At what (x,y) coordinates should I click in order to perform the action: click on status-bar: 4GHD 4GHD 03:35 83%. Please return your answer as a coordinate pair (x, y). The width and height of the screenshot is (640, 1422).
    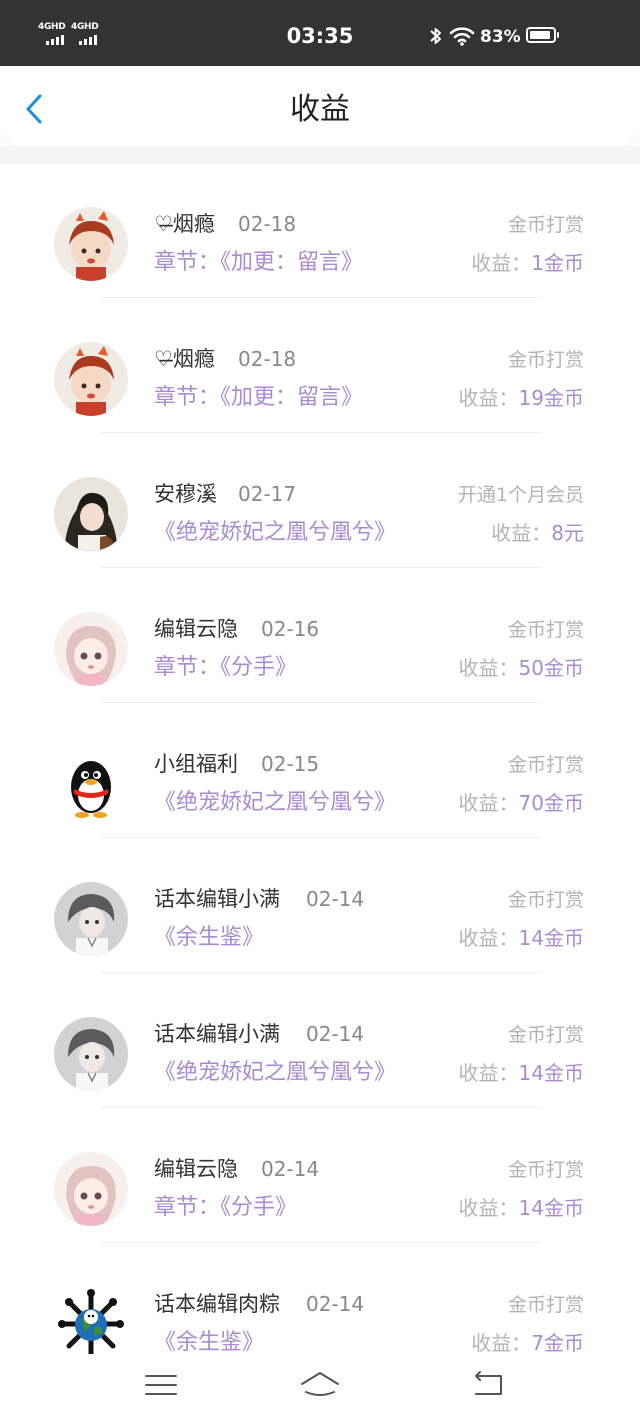
    Looking at the image, I should click on (320, 33).